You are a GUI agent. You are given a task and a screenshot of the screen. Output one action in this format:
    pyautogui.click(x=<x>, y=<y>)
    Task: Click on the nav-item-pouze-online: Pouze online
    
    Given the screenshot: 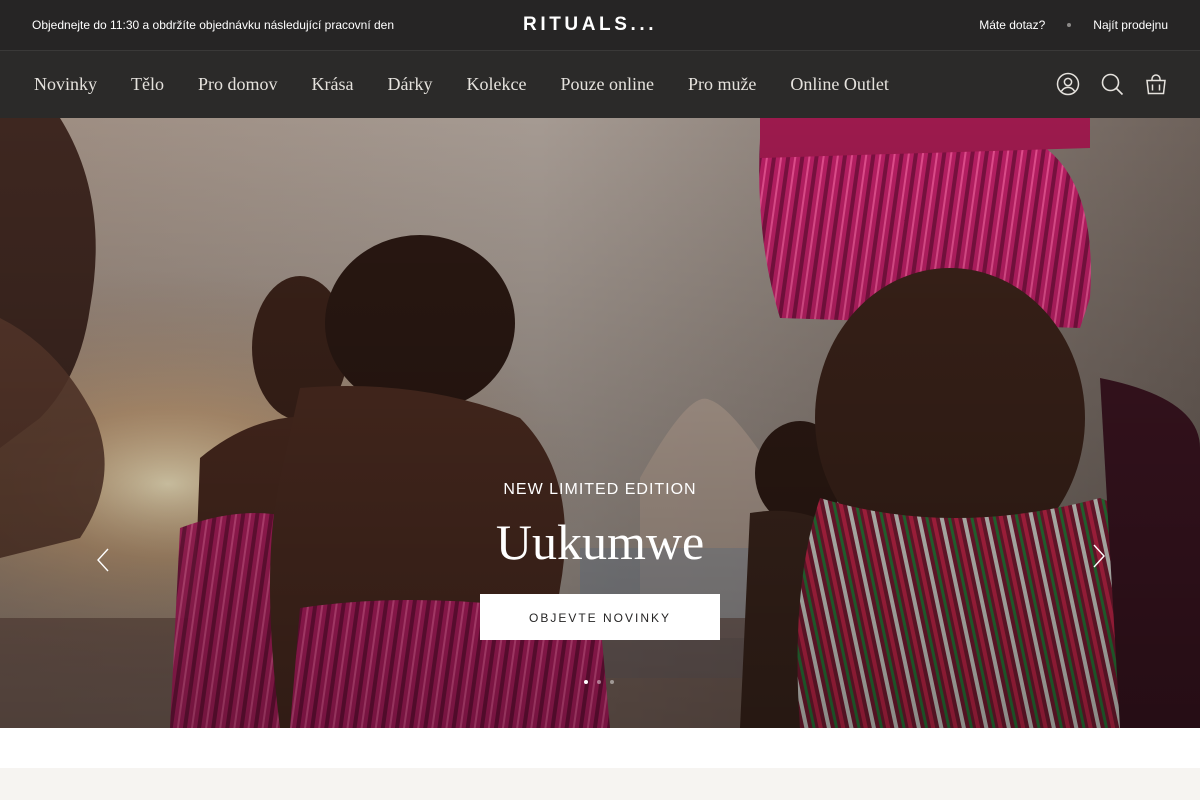 What is the action you would take?
    pyautogui.click(x=606, y=84)
    